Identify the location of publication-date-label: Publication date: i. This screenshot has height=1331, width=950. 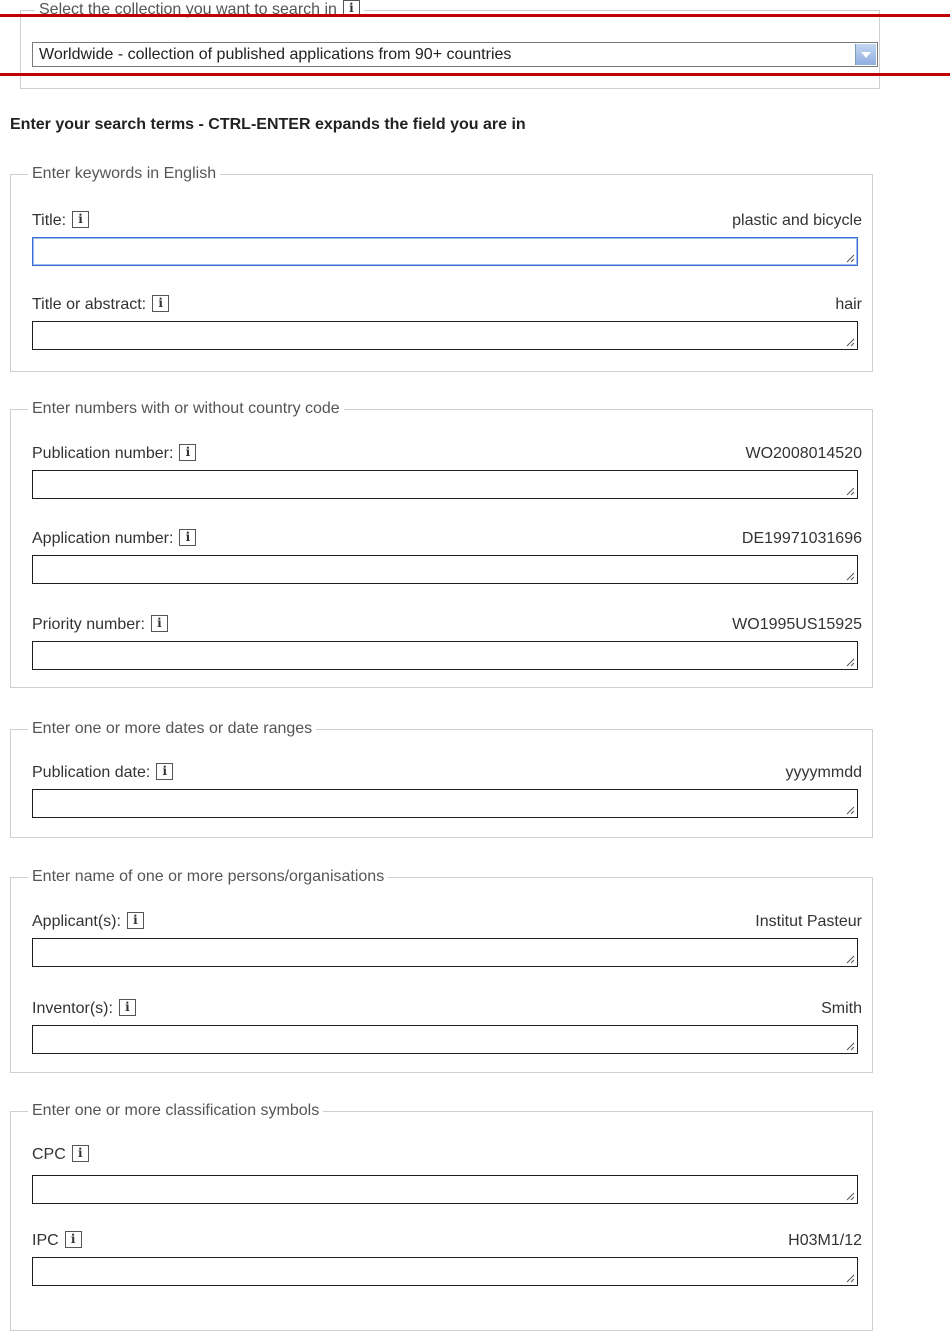
(103, 773).